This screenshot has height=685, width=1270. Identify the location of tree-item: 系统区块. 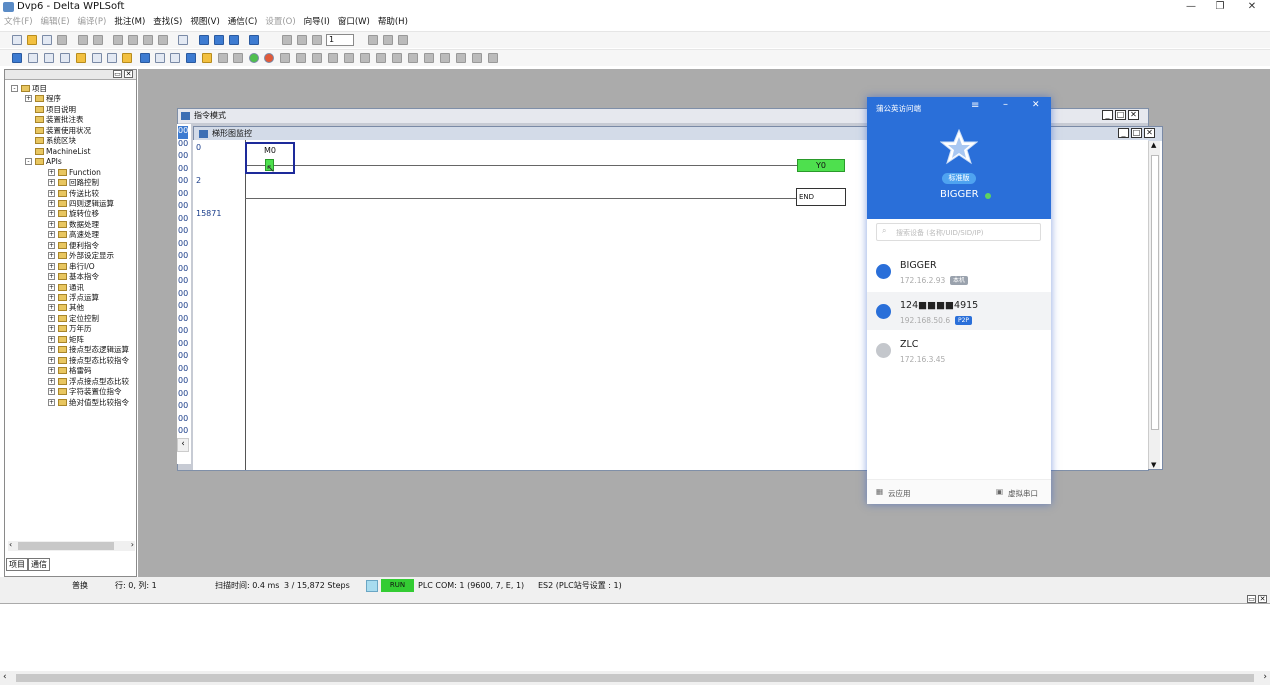
(55, 141).